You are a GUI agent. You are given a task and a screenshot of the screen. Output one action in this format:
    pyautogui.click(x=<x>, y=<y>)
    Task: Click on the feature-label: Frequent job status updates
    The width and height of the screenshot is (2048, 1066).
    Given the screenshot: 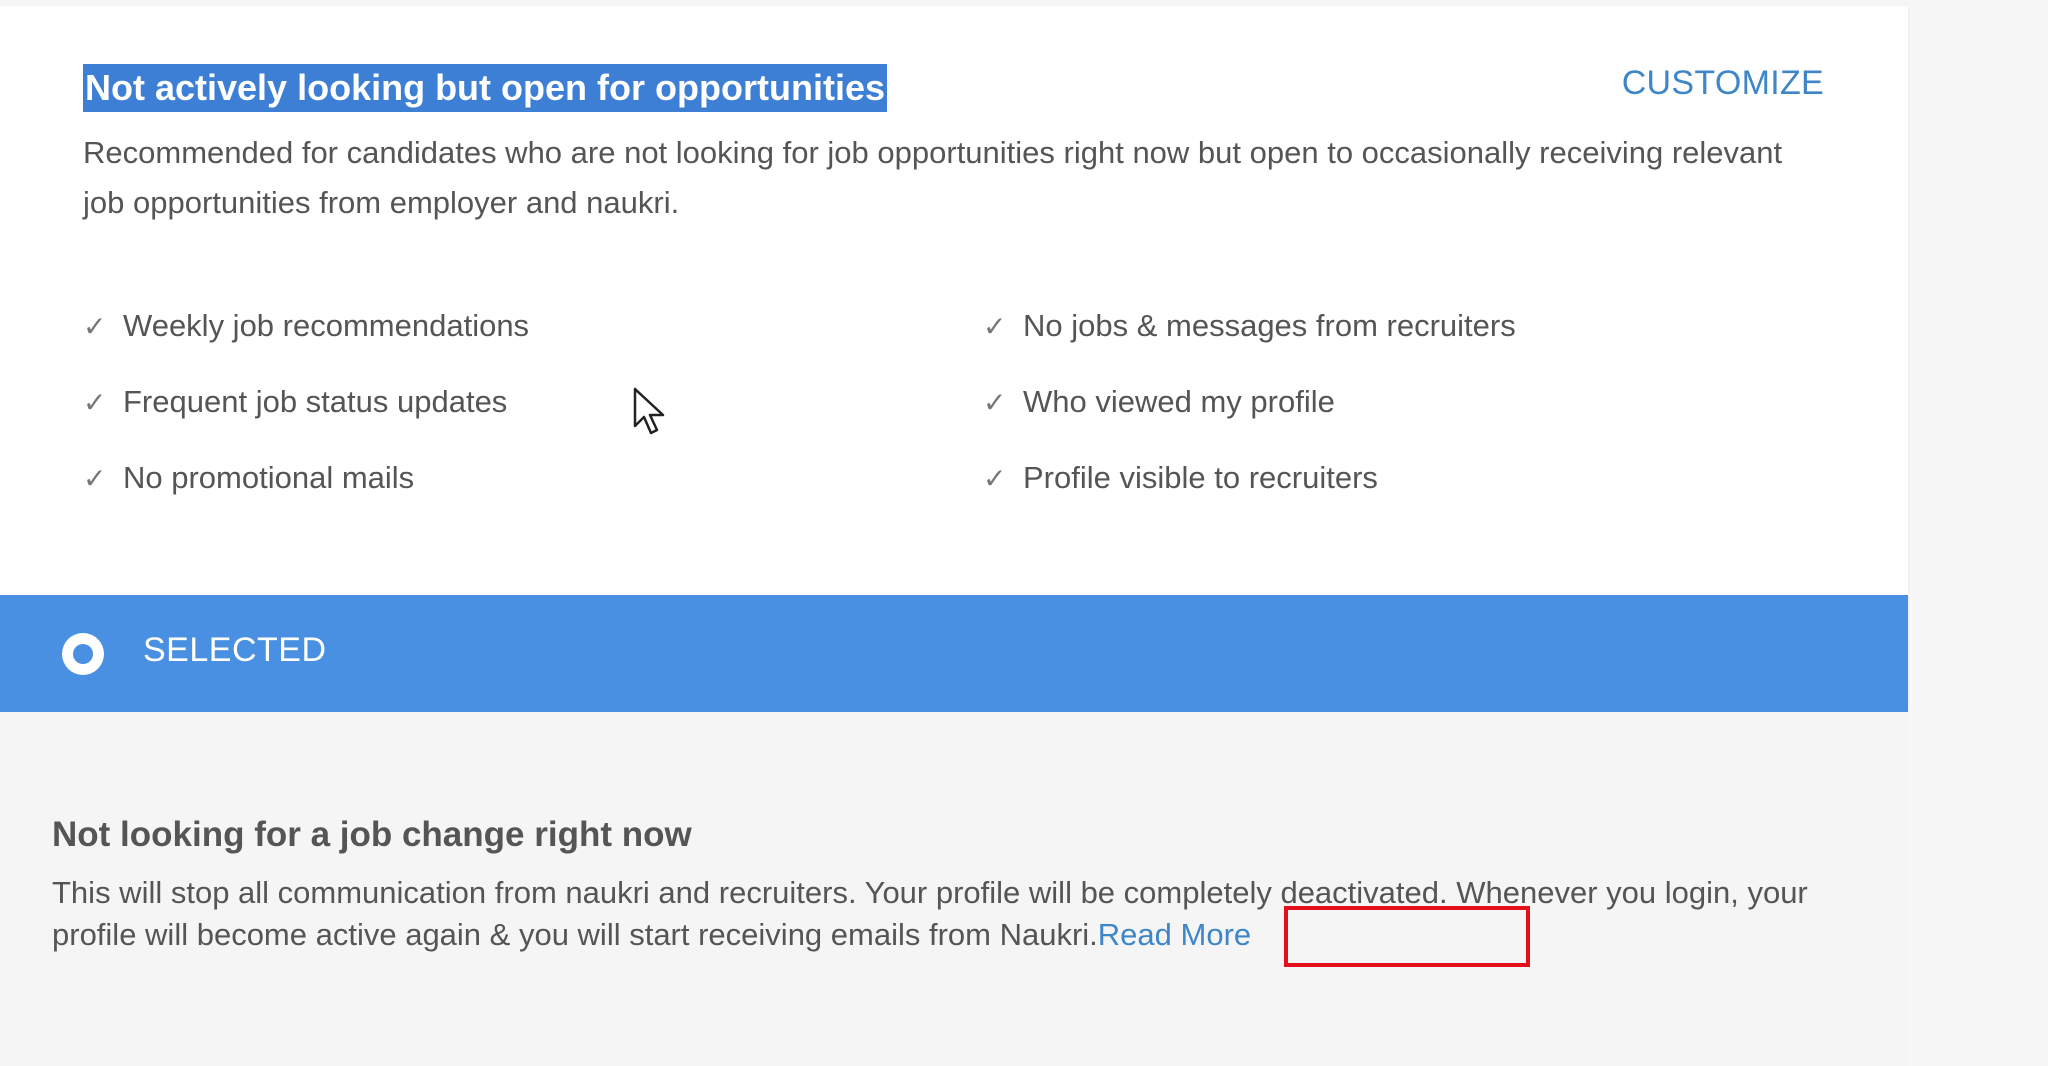 What is the action you would take?
    pyautogui.click(x=315, y=401)
    